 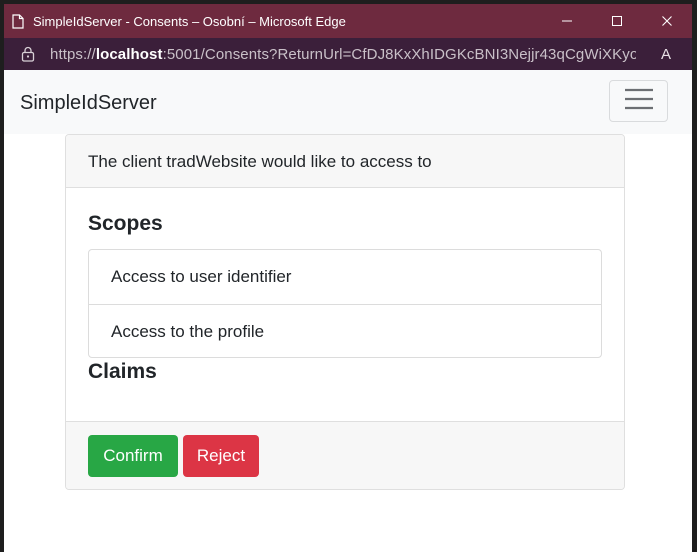 I want to click on lock-icon, so click(x=28, y=54).